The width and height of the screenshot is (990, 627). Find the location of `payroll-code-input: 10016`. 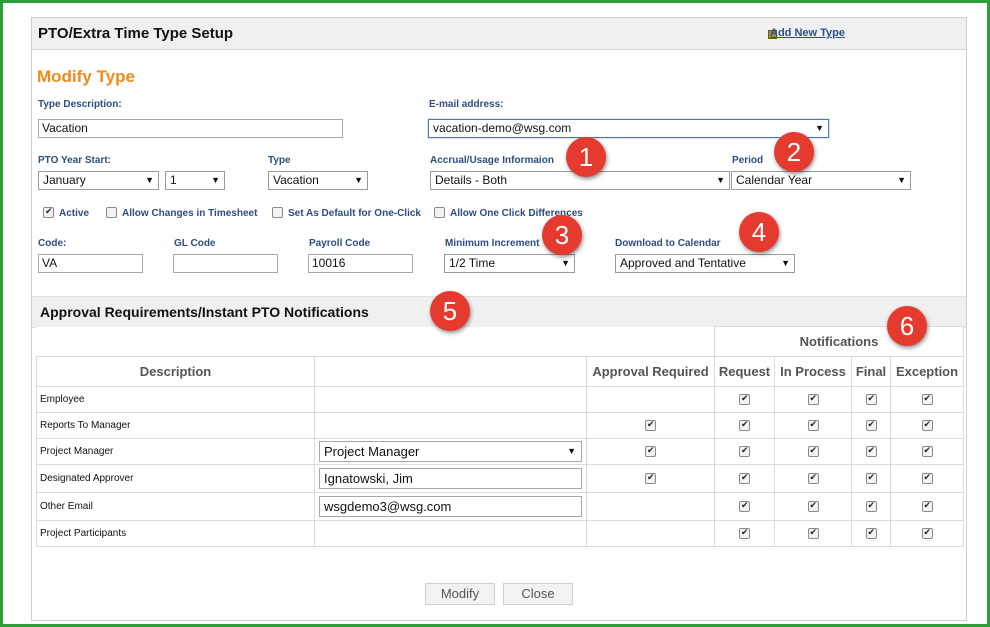

payroll-code-input: 10016 is located at coordinates (360, 263).